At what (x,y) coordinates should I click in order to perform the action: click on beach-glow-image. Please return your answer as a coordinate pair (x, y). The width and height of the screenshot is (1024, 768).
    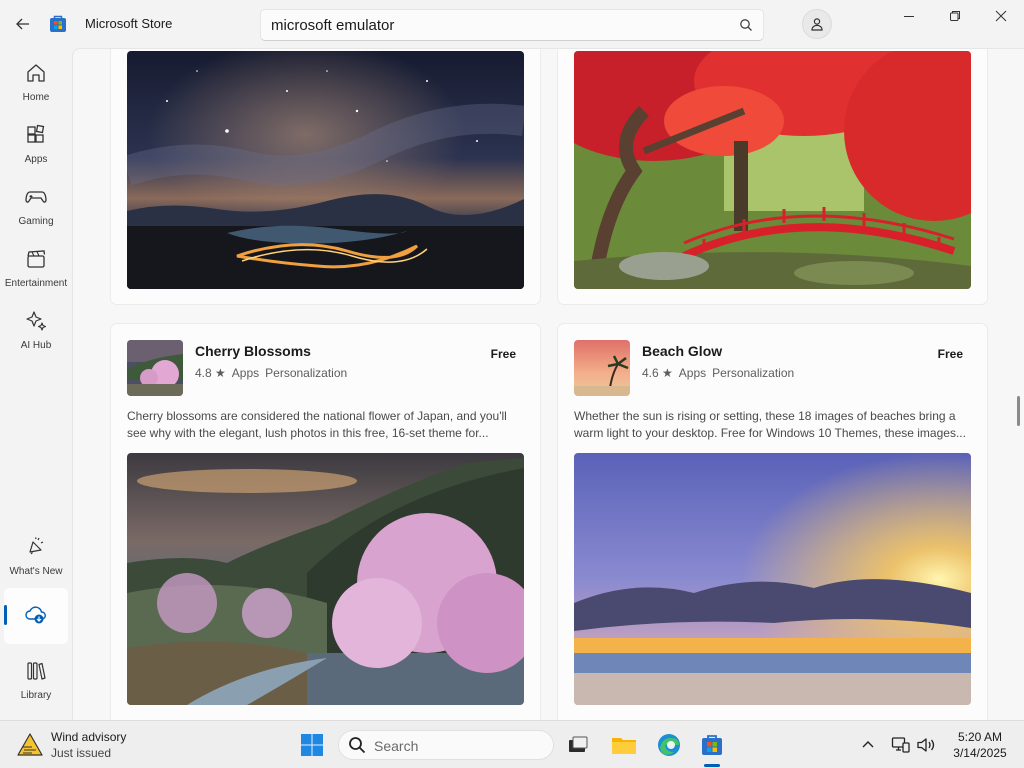
    Looking at the image, I should click on (772, 579).